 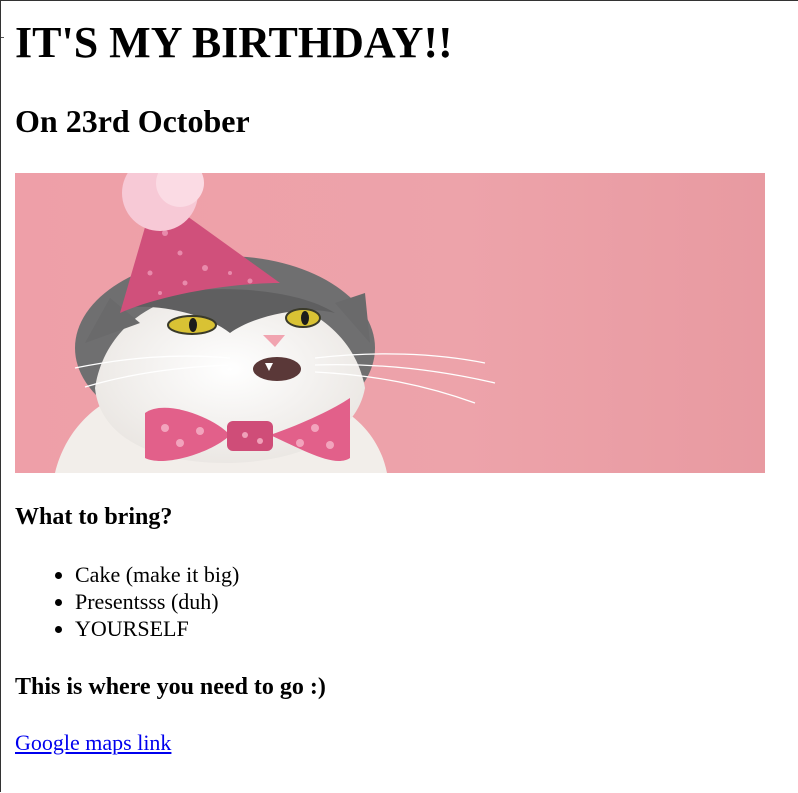 I want to click on cat-pupil-left, so click(x=193, y=325).